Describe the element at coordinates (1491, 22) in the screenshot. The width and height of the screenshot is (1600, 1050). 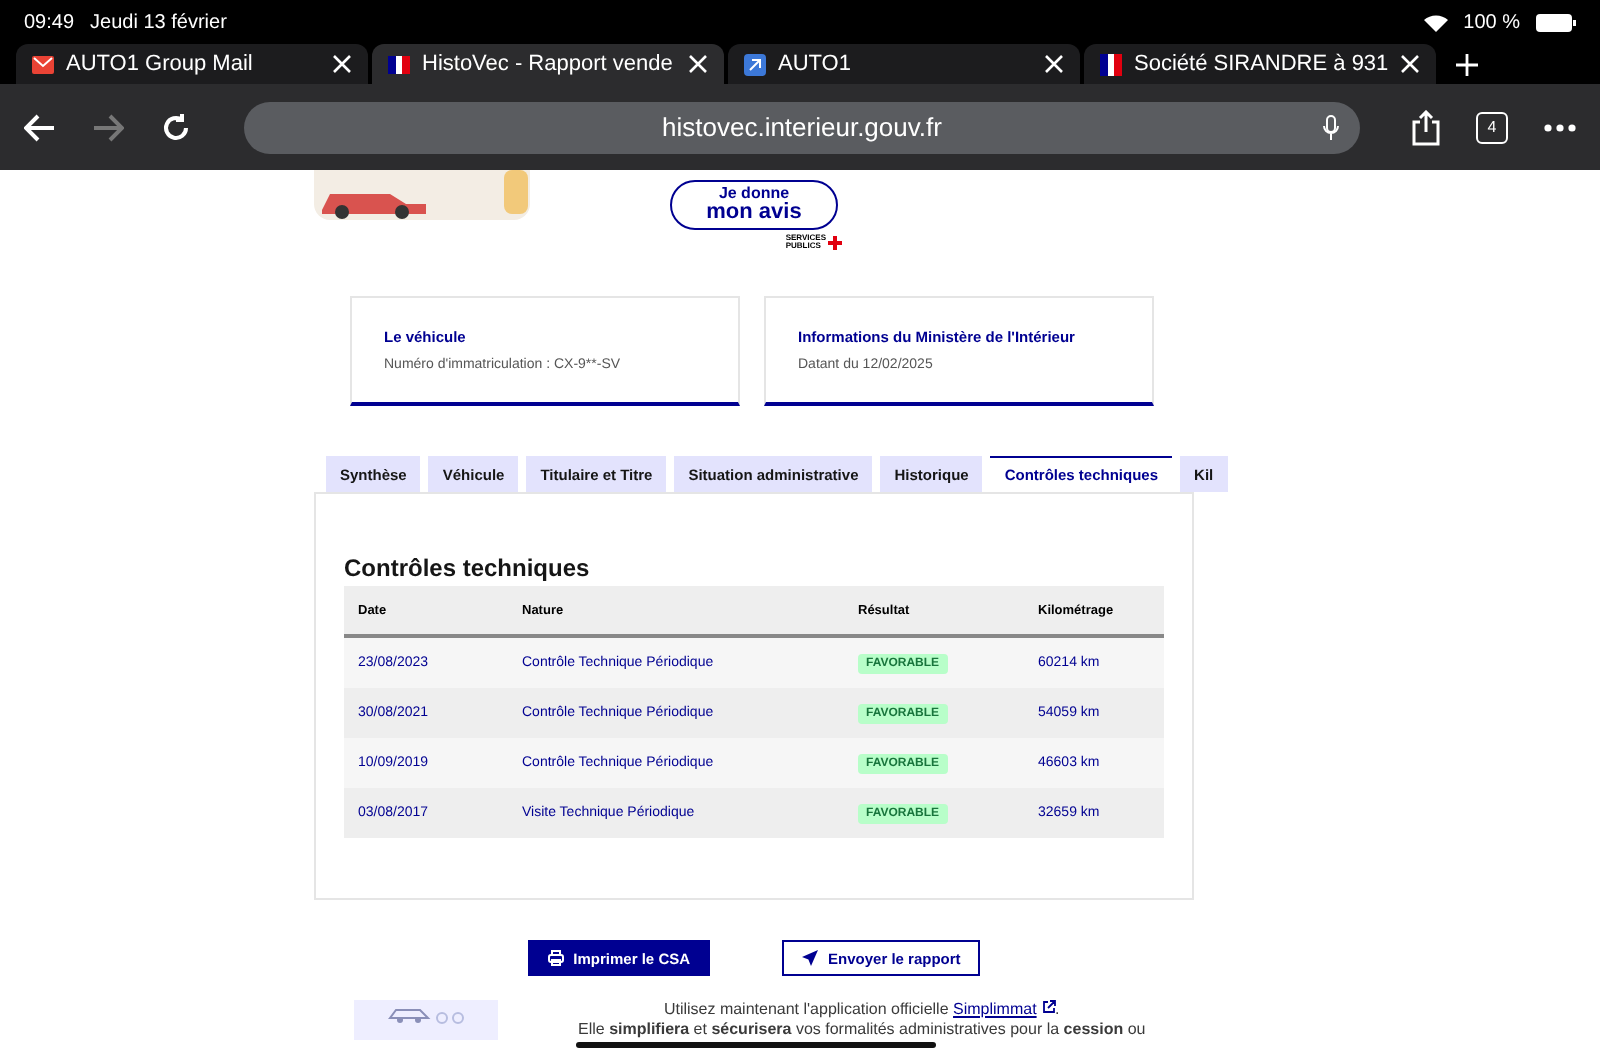
I see `battery-percentage: 100 %` at that location.